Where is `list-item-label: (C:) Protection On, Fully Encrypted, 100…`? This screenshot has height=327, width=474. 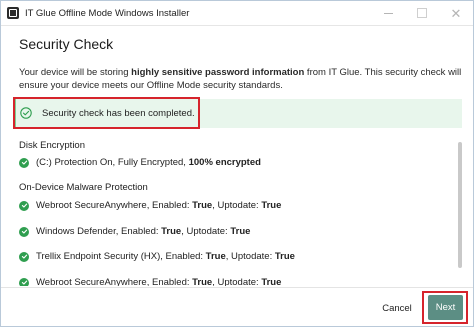 list-item-label: (C:) Protection On, Fully Encrypted, 100… is located at coordinates (148, 162).